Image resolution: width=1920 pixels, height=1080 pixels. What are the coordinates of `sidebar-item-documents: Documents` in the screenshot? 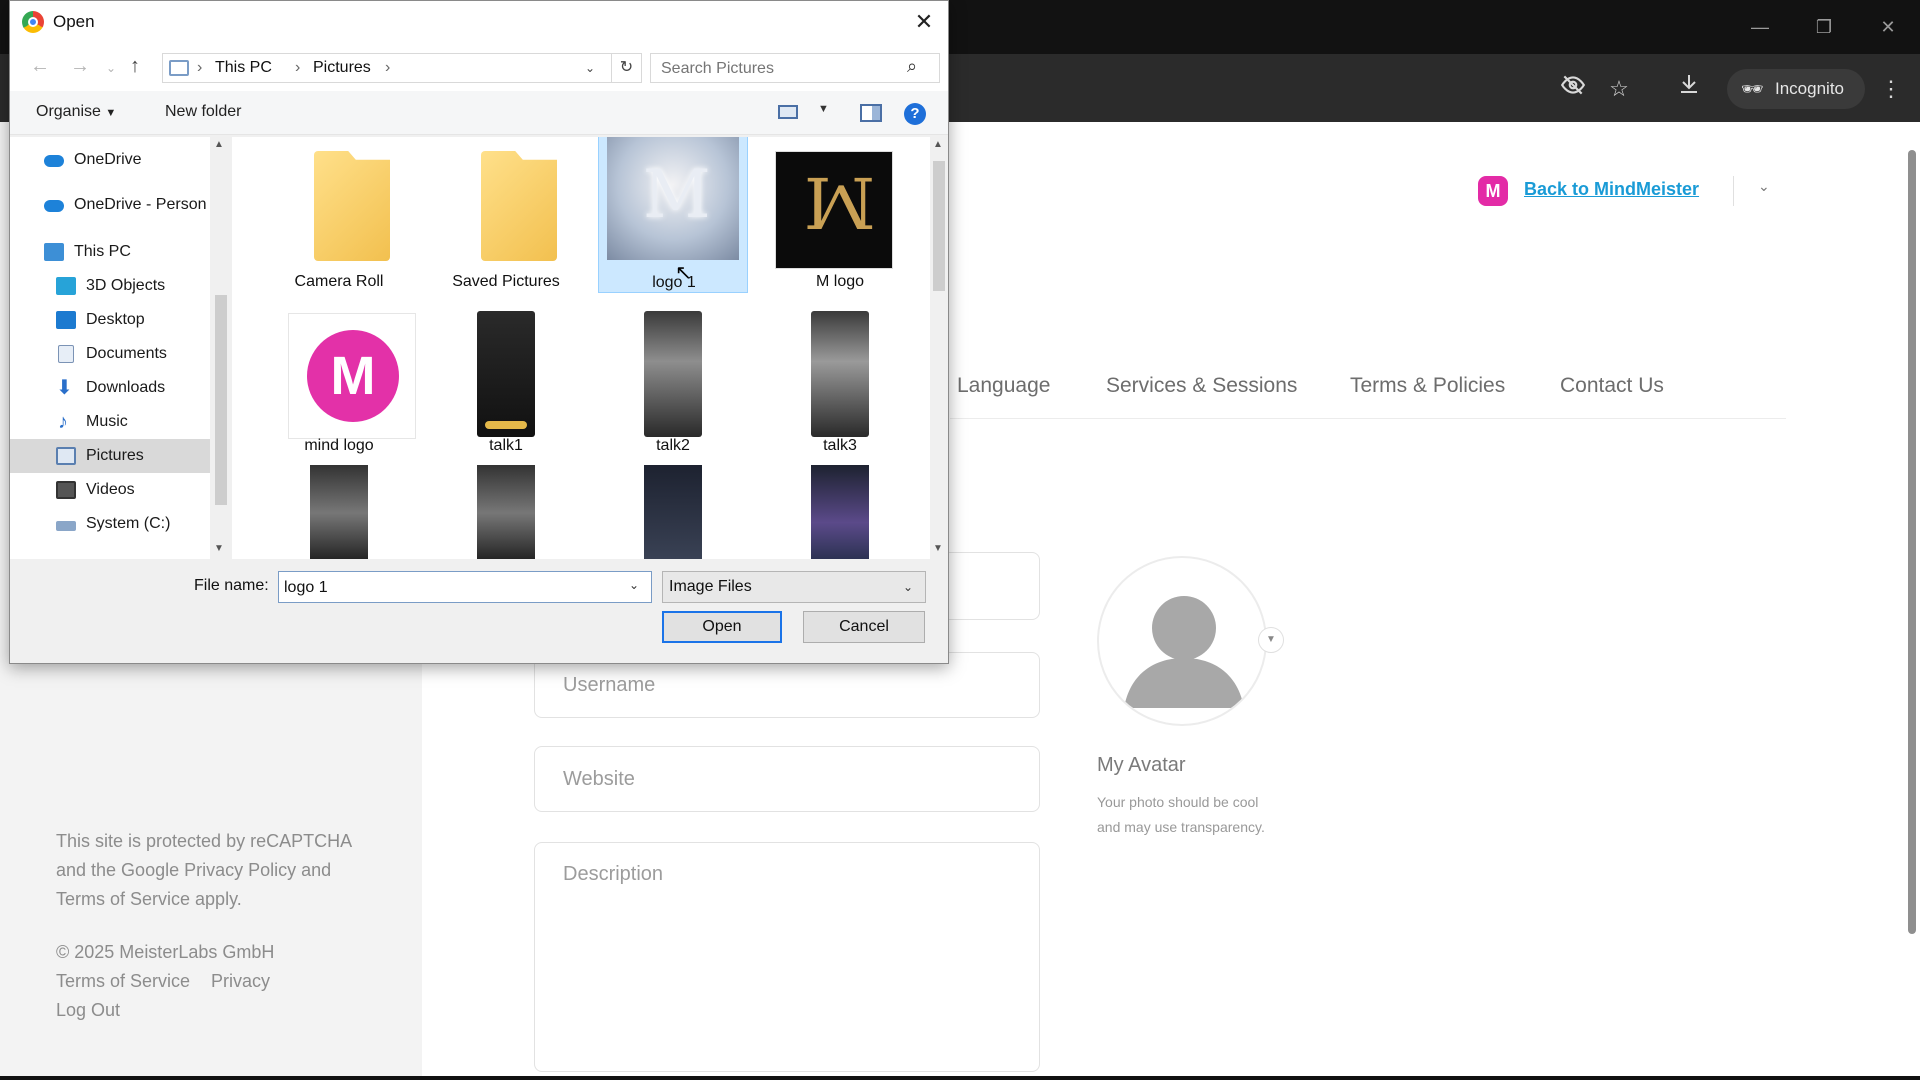 It's located at (110, 354).